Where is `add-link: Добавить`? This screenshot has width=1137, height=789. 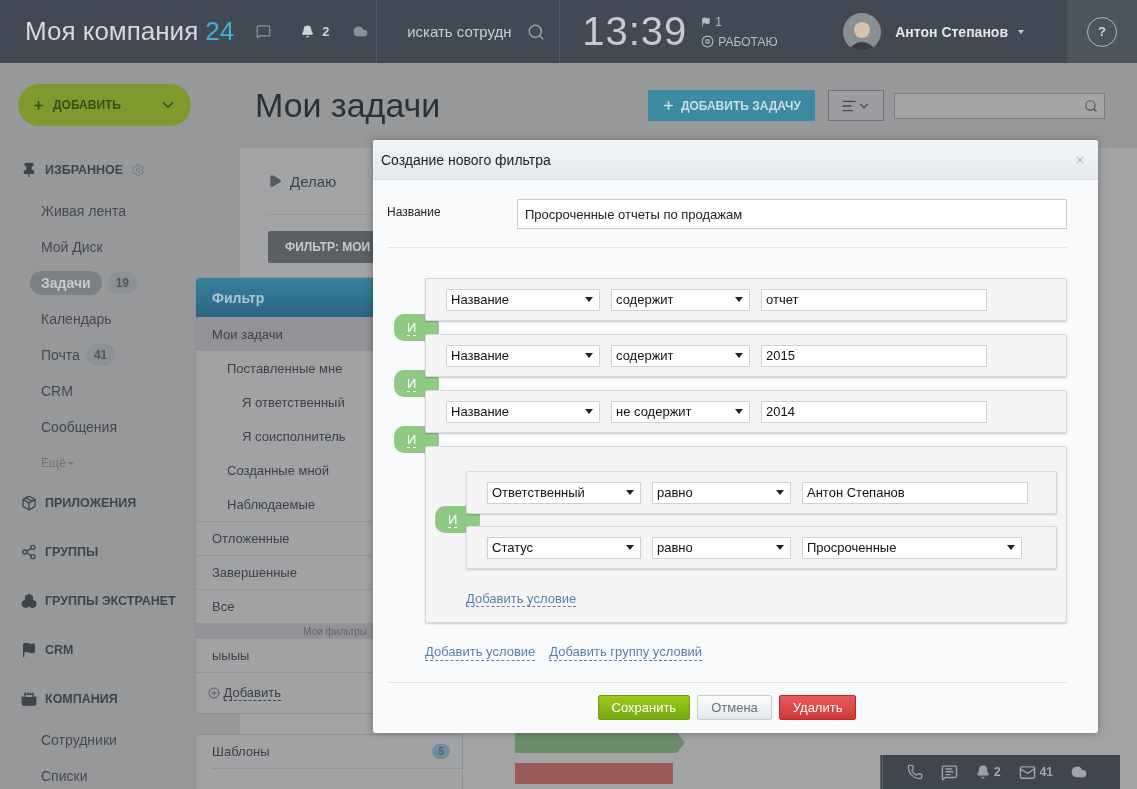 add-link: Добавить is located at coordinates (252, 693).